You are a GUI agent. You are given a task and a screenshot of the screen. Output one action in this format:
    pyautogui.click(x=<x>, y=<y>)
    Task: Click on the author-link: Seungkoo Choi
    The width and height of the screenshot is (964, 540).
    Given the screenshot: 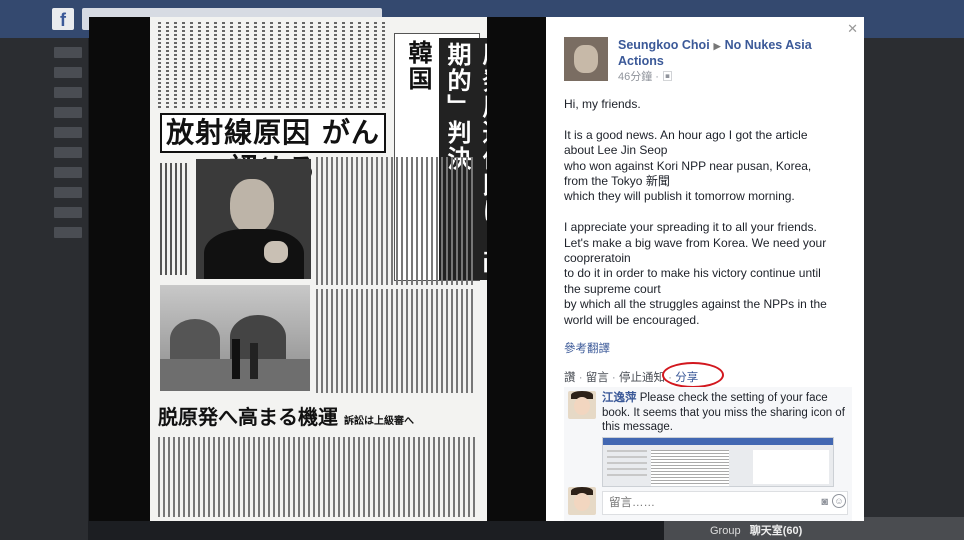 What is the action you would take?
    pyautogui.click(x=664, y=45)
    